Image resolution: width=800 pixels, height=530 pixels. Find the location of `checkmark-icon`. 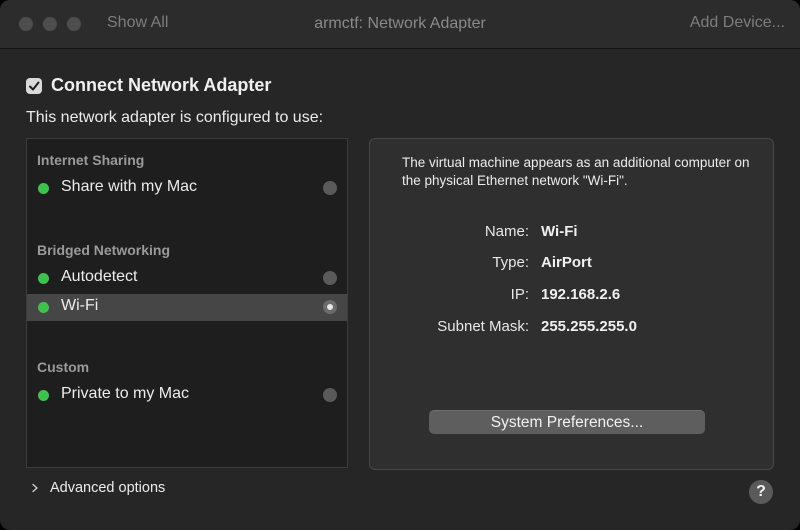

checkmark-icon is located at coordinates (34, 85).